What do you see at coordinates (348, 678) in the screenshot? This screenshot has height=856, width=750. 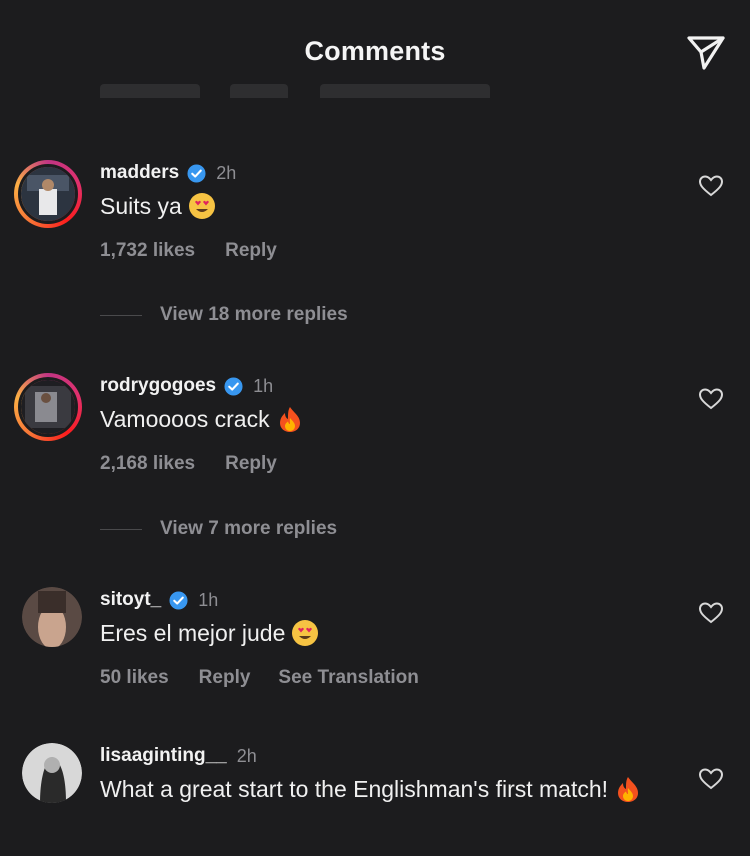 I see `see-translation-button: See Translation` at bounding box center [348, 678].